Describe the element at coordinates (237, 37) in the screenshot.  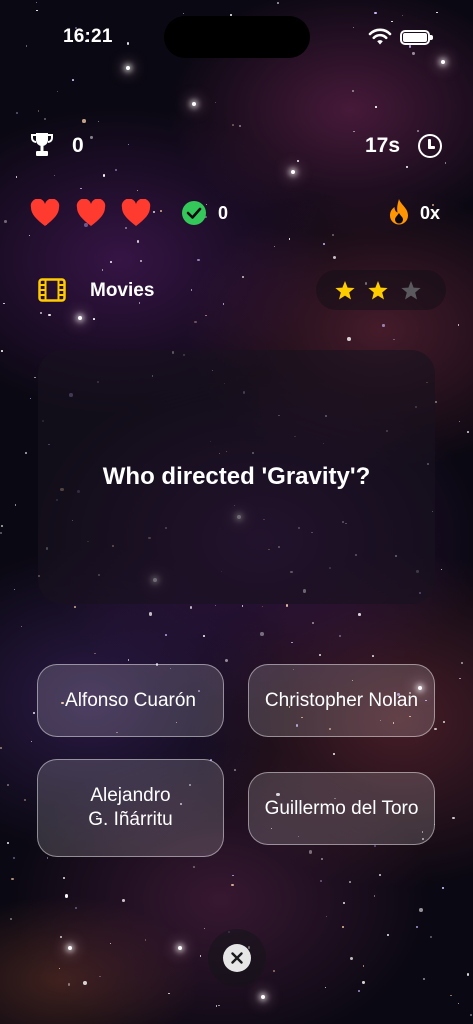
I see `dynamic-island` at that location.